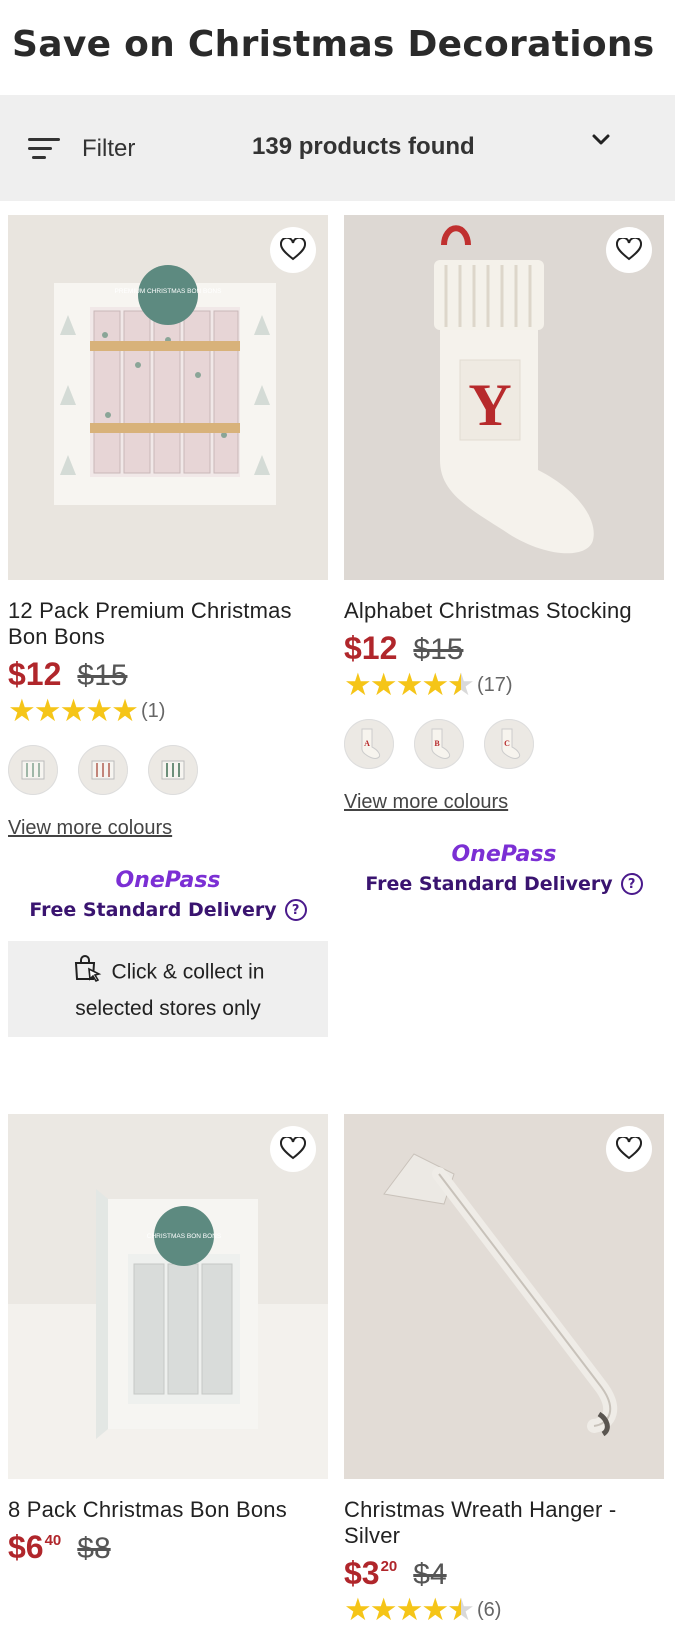  Describe the element at coordinates (169, 291) in the screenshot. I see `product-image-label: PREMIUM CHRISTMAS BON BONS` at that location.